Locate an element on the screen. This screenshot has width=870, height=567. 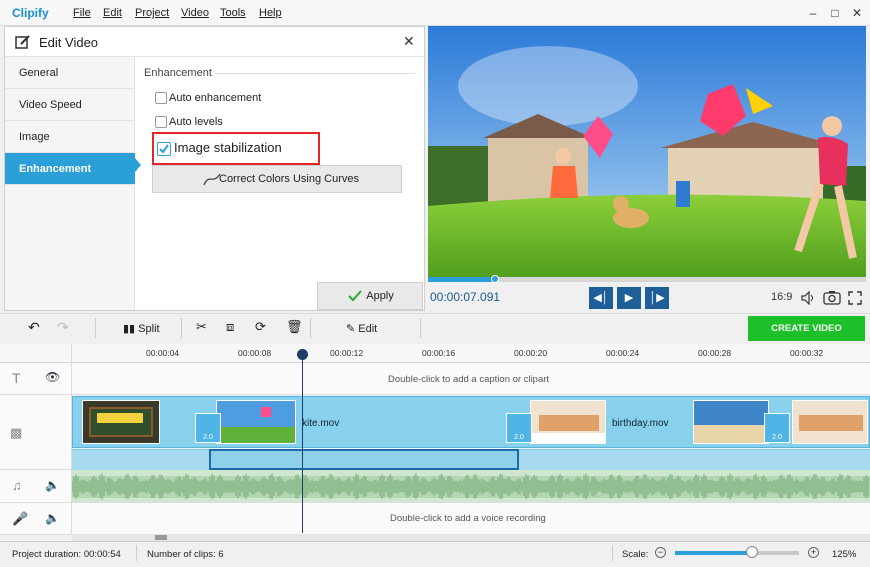
tab-video-speed: Video Speed is located at coordinates (70, 105).